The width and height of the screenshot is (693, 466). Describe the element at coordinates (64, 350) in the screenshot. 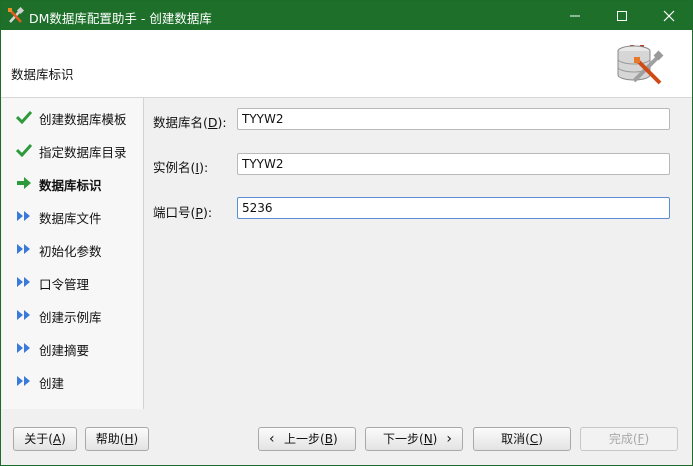

I see `step-label: 创建摘要` at that location.